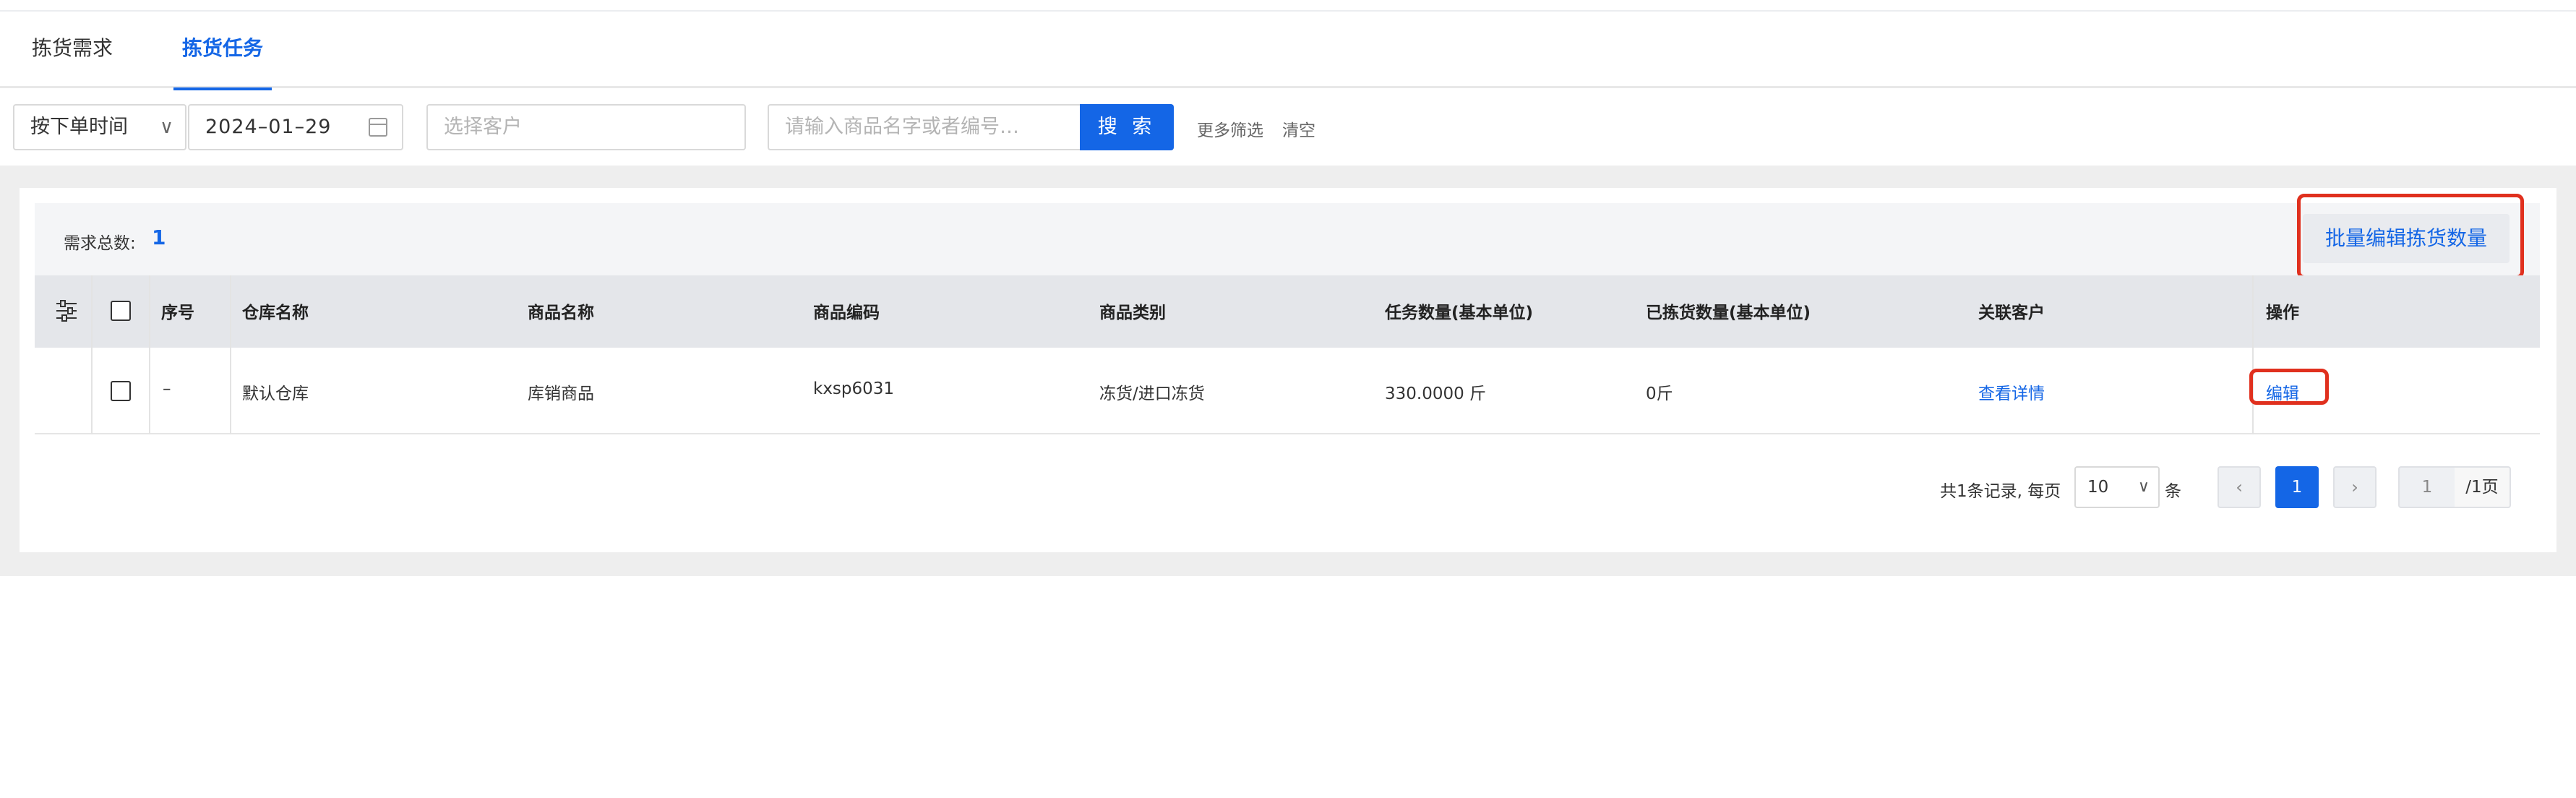 The width and height of the screenshot is (2576, 798). Describe the element at coordinates (79, 127) in the screenshot. I see `time-type-value: 按下单时间` at that location.